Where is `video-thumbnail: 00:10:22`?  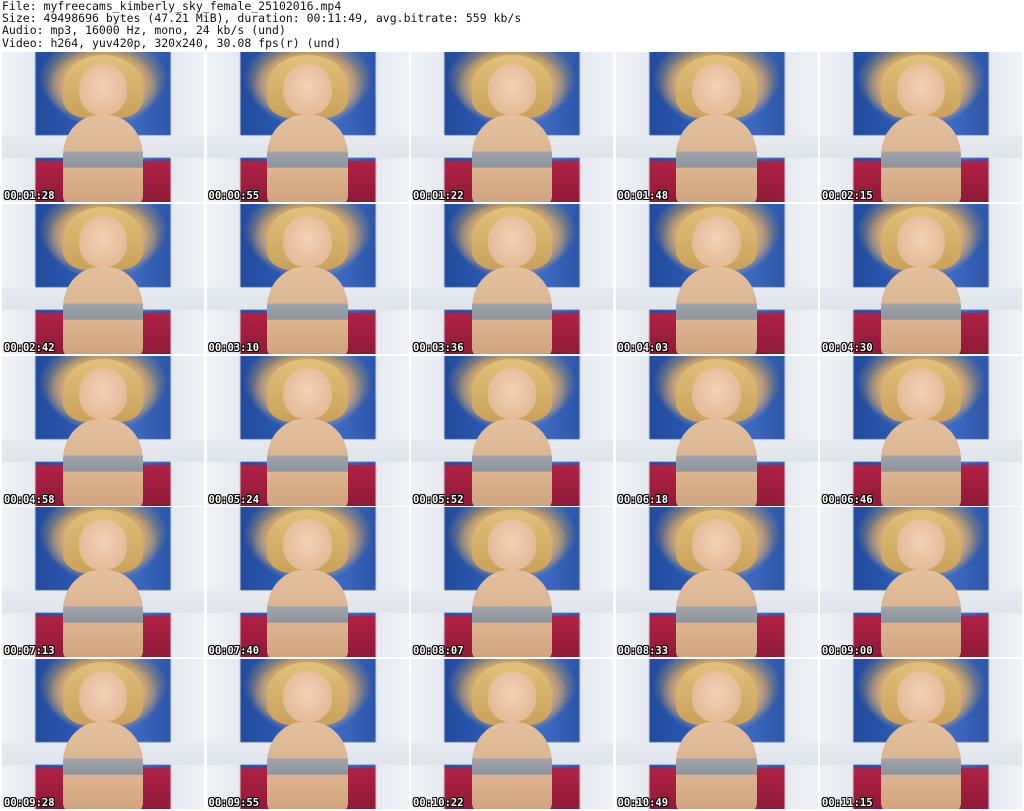
video-thumbnail: 00:10:22 is located at coordinates (512, 734).